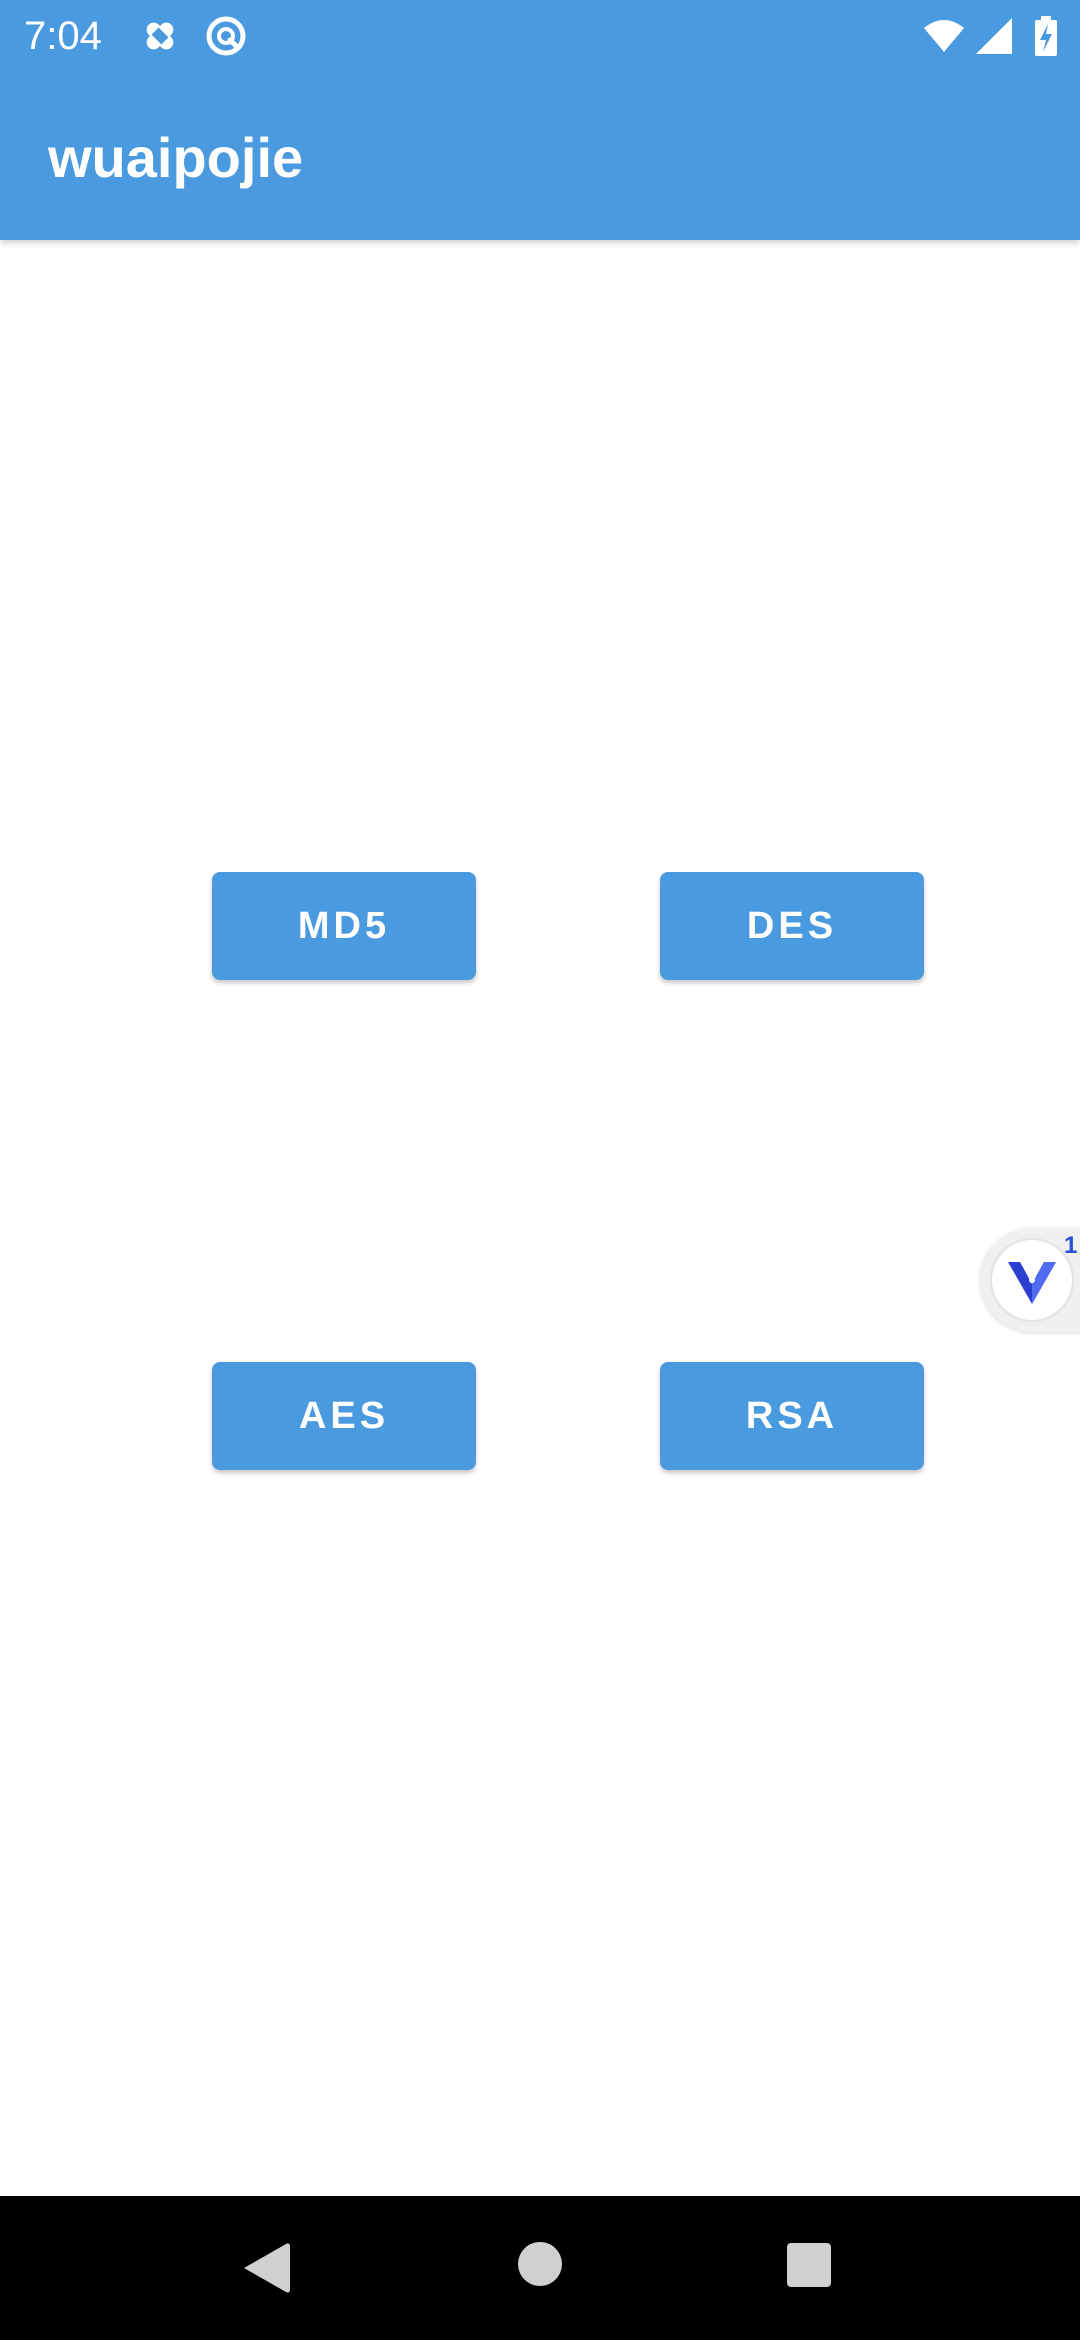  I want to click on rsa-button: RSA, so click(792, 1416).